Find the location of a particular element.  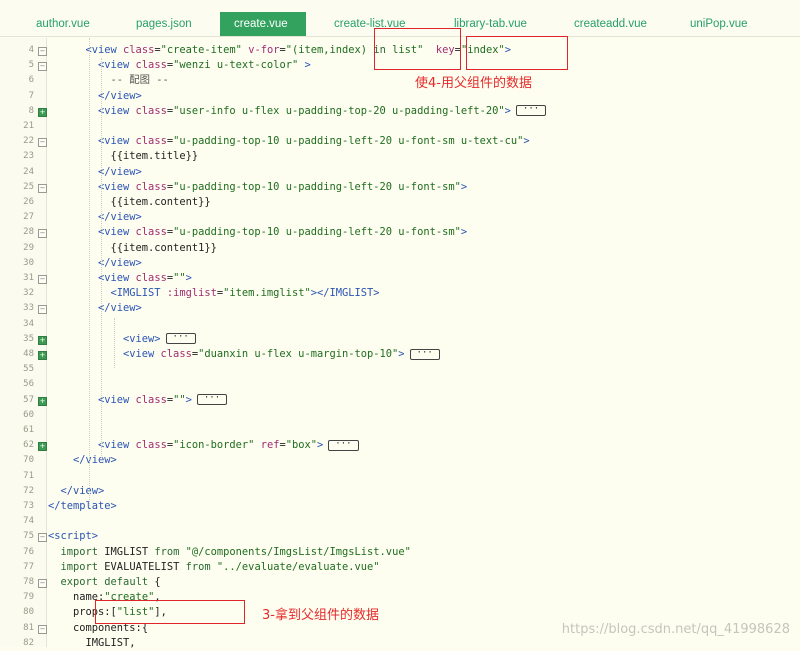

line-number: 82 is located at coordinates (28, 642).